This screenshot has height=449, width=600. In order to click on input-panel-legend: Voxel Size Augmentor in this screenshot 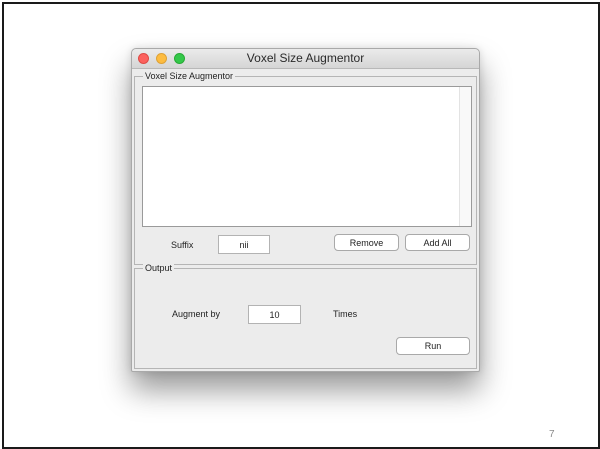, I will do `click(189, 76)`.